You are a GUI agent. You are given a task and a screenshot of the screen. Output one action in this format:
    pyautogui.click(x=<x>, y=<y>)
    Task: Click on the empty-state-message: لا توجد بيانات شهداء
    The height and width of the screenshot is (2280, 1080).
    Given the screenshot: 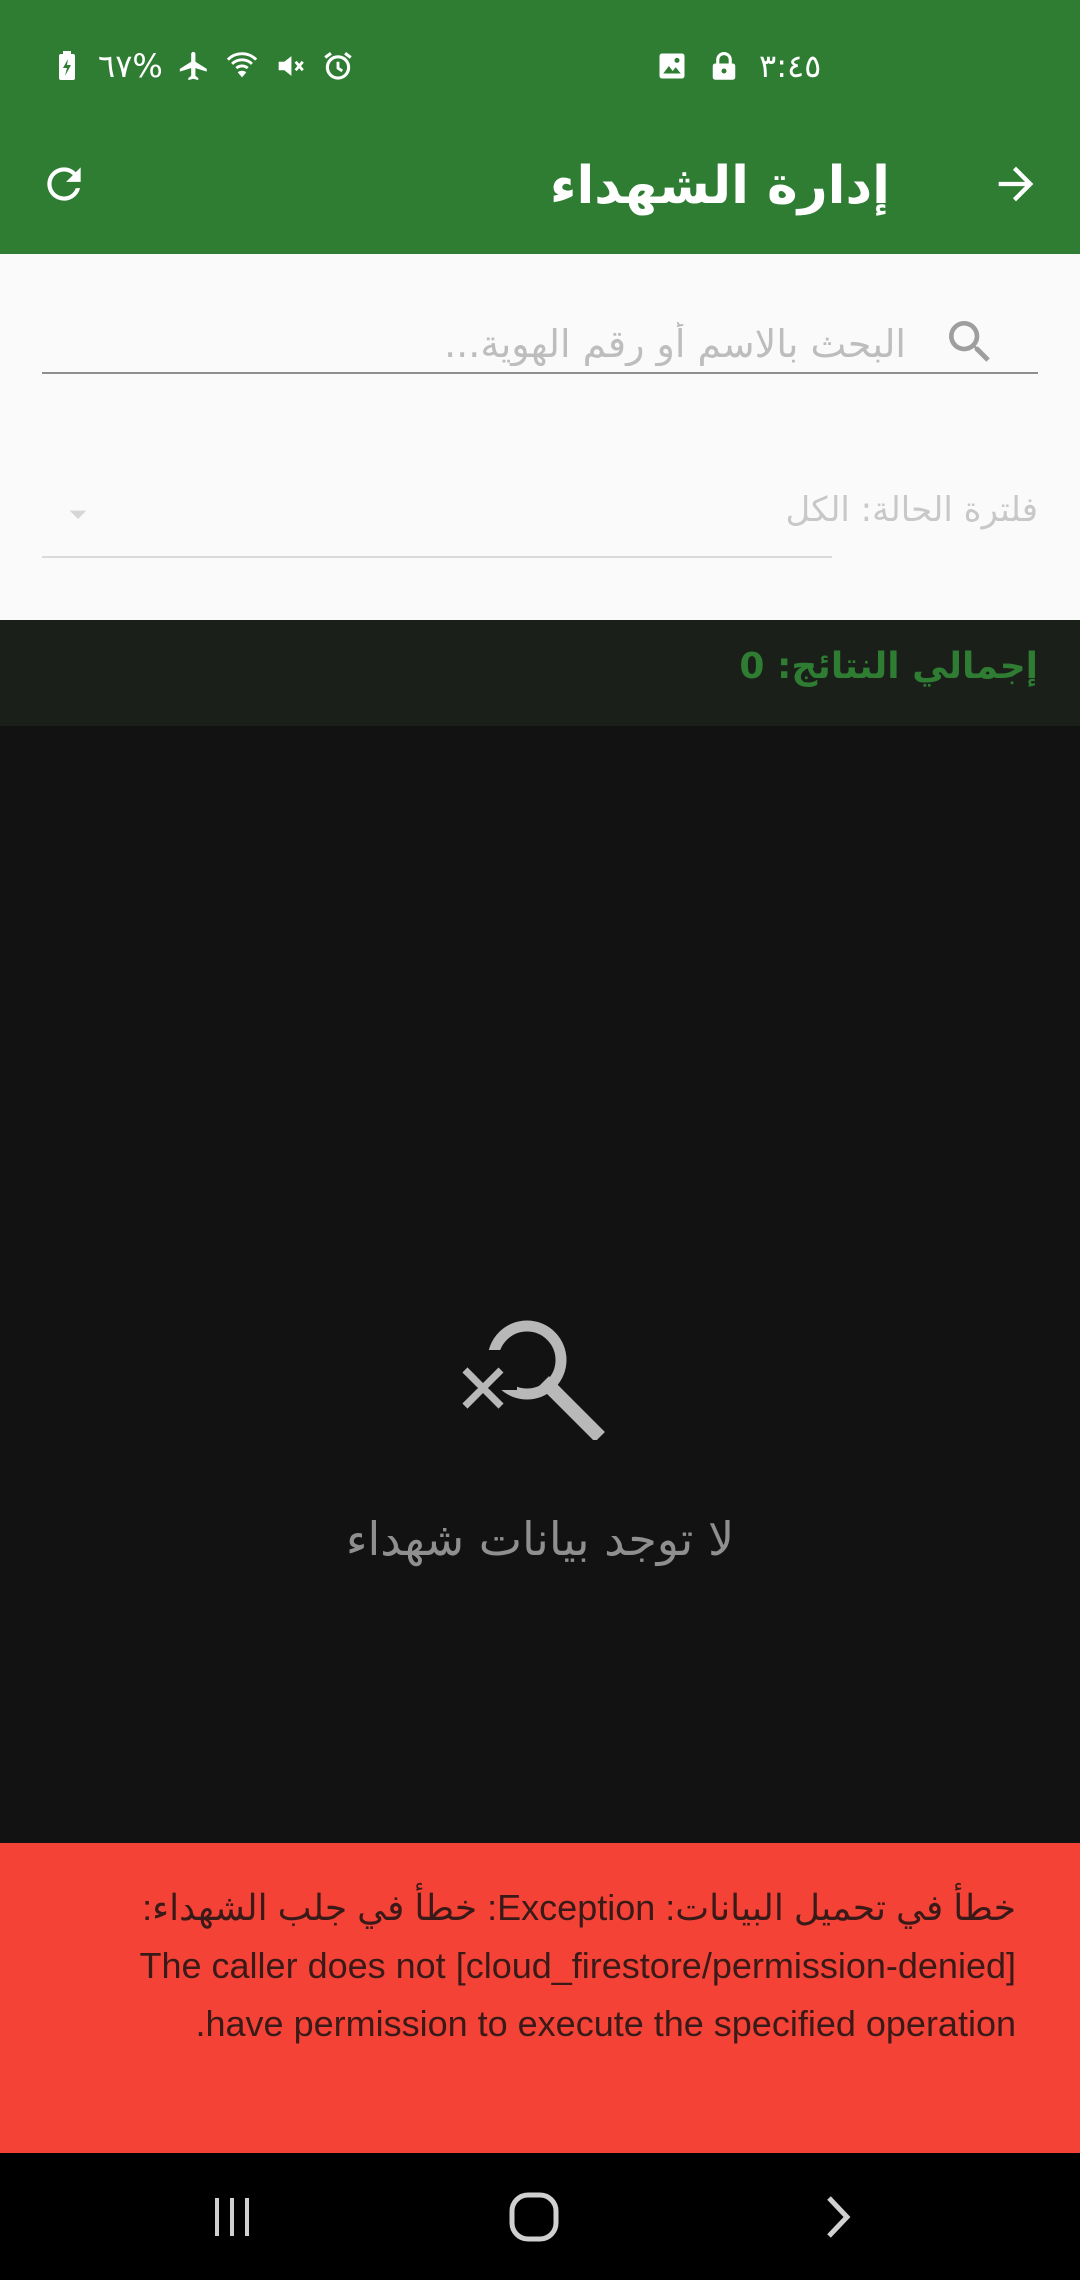 What is the action you would take?
    pyautogui.click(x=540, y=1539)
    